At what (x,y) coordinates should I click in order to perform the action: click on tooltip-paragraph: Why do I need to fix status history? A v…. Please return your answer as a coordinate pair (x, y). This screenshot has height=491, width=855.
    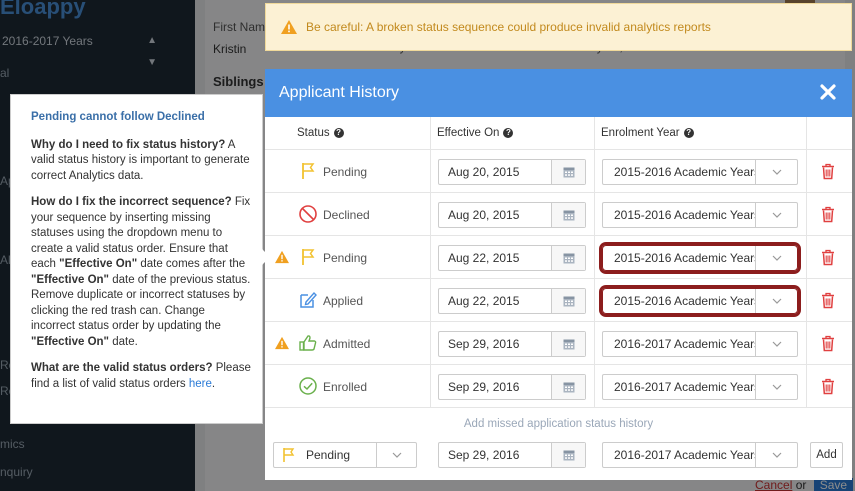
    Looking at the image, I should click on (141, 161).